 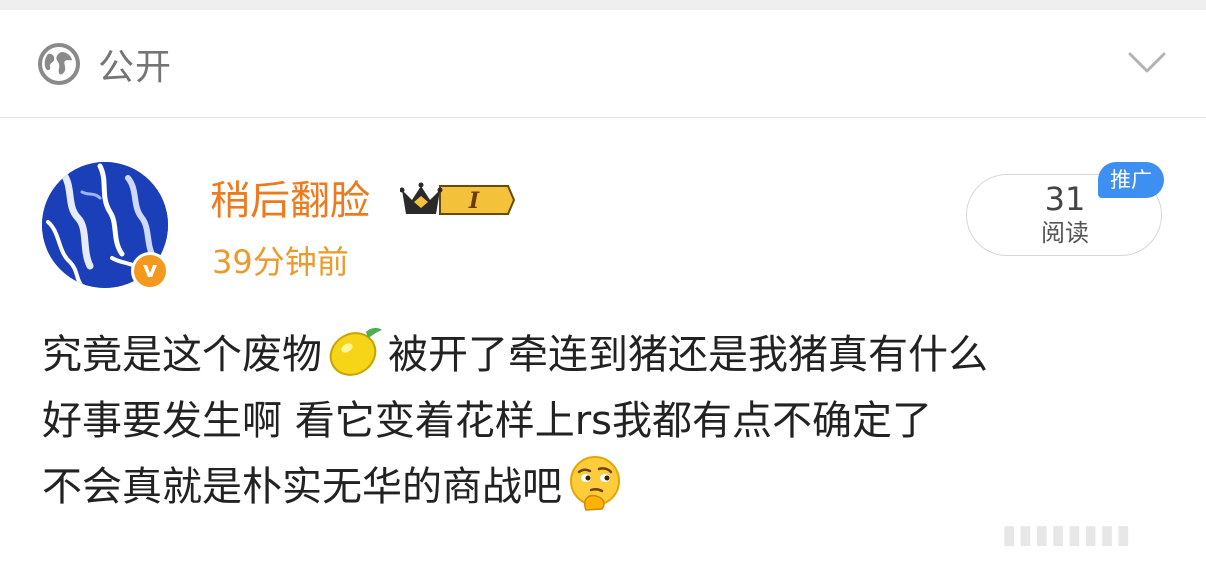 What do you see at coordinates (595, 483) in the screenshot?
I see `thinking-face-emoji` at bounding box center [595, 483].